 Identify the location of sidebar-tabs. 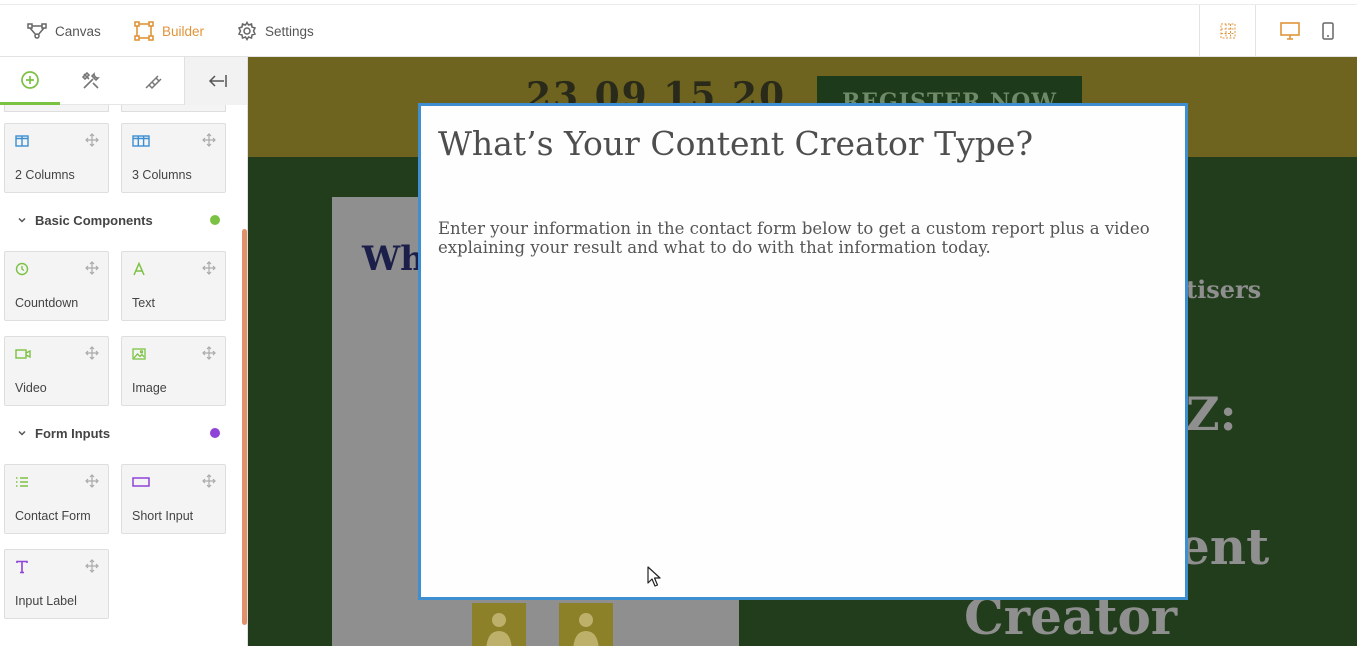
(123, 81).